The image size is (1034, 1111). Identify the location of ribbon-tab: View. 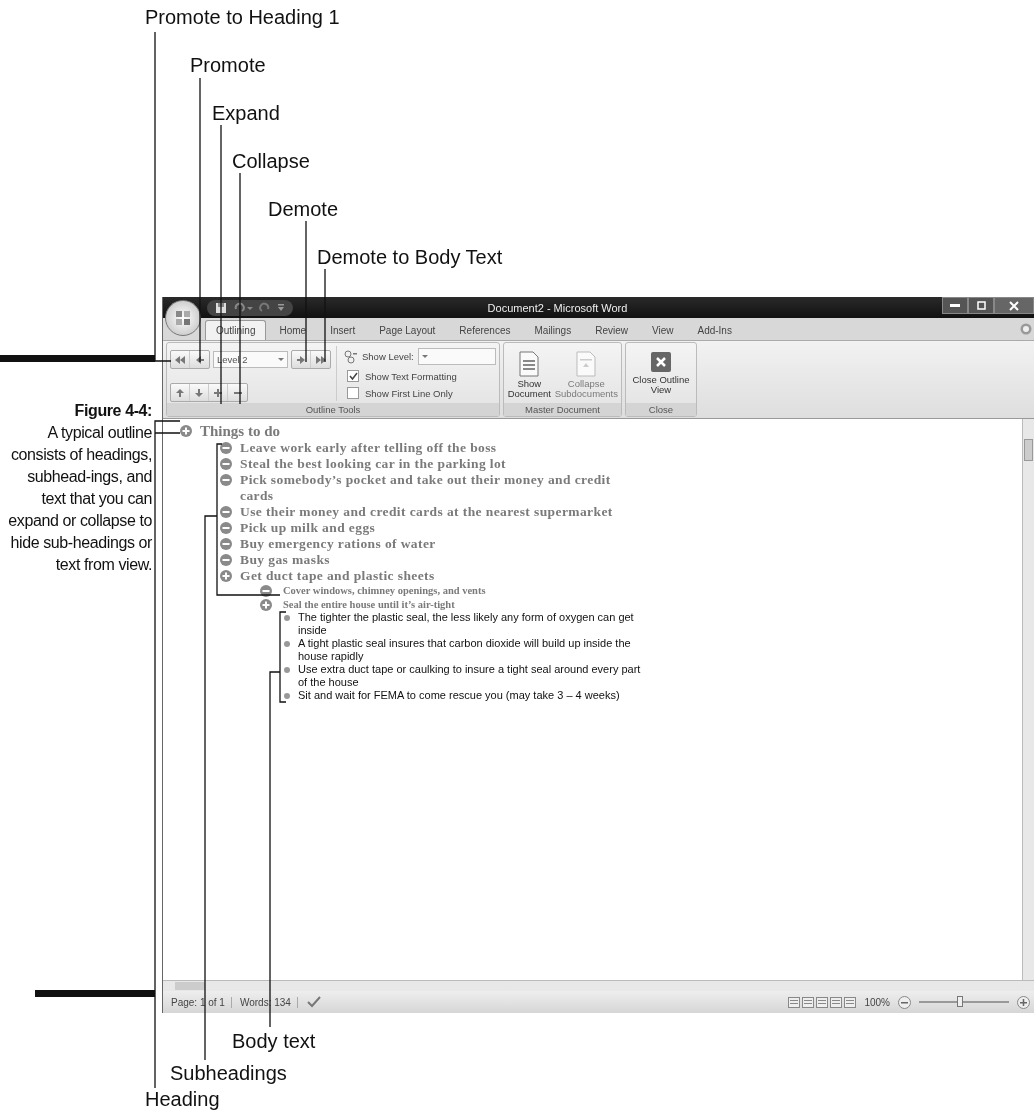
(662, 330).